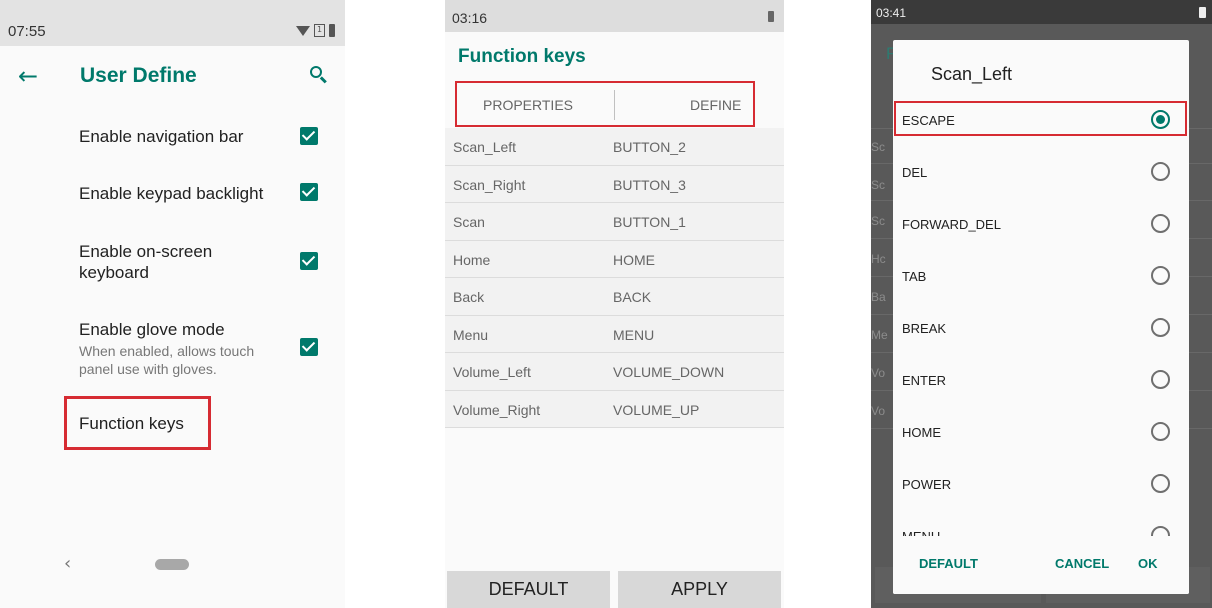  Describe the element at coordinates (469, 297) in the screenshot. I see `key-name: Back` at that location.